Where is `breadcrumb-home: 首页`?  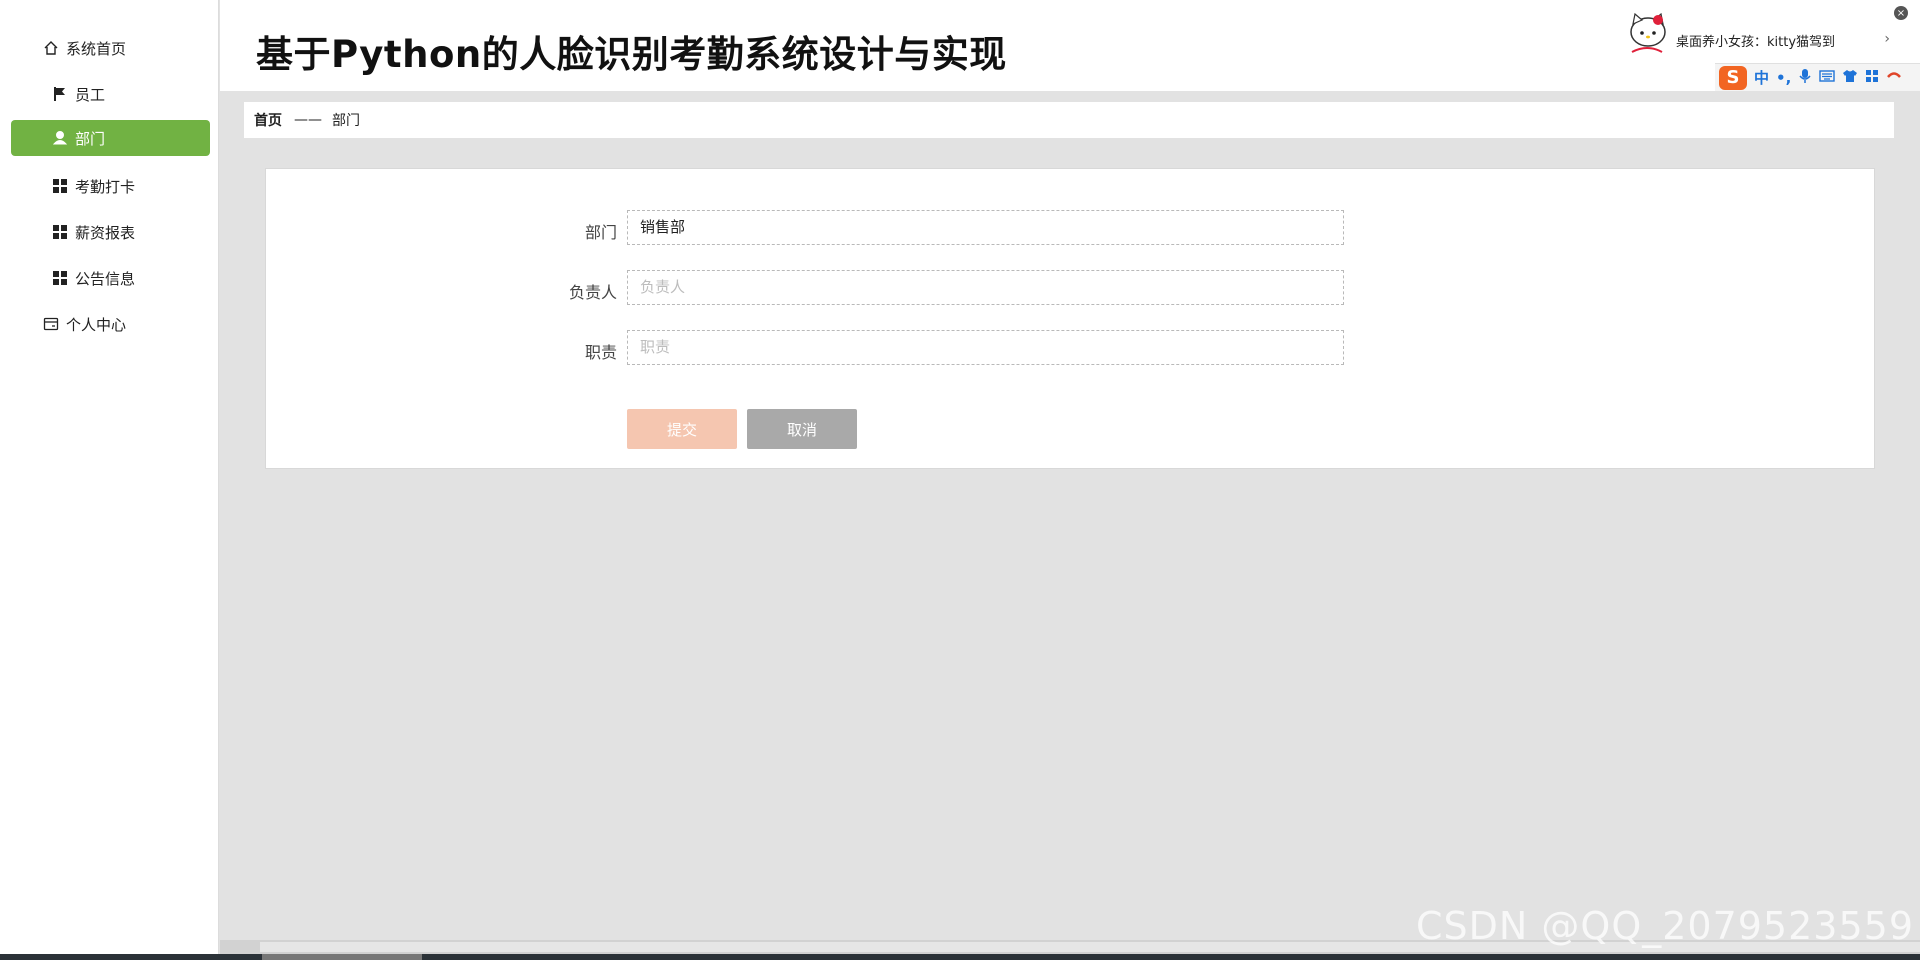 breadcrumb-home: 首页 is located at coordinates (268, 120).